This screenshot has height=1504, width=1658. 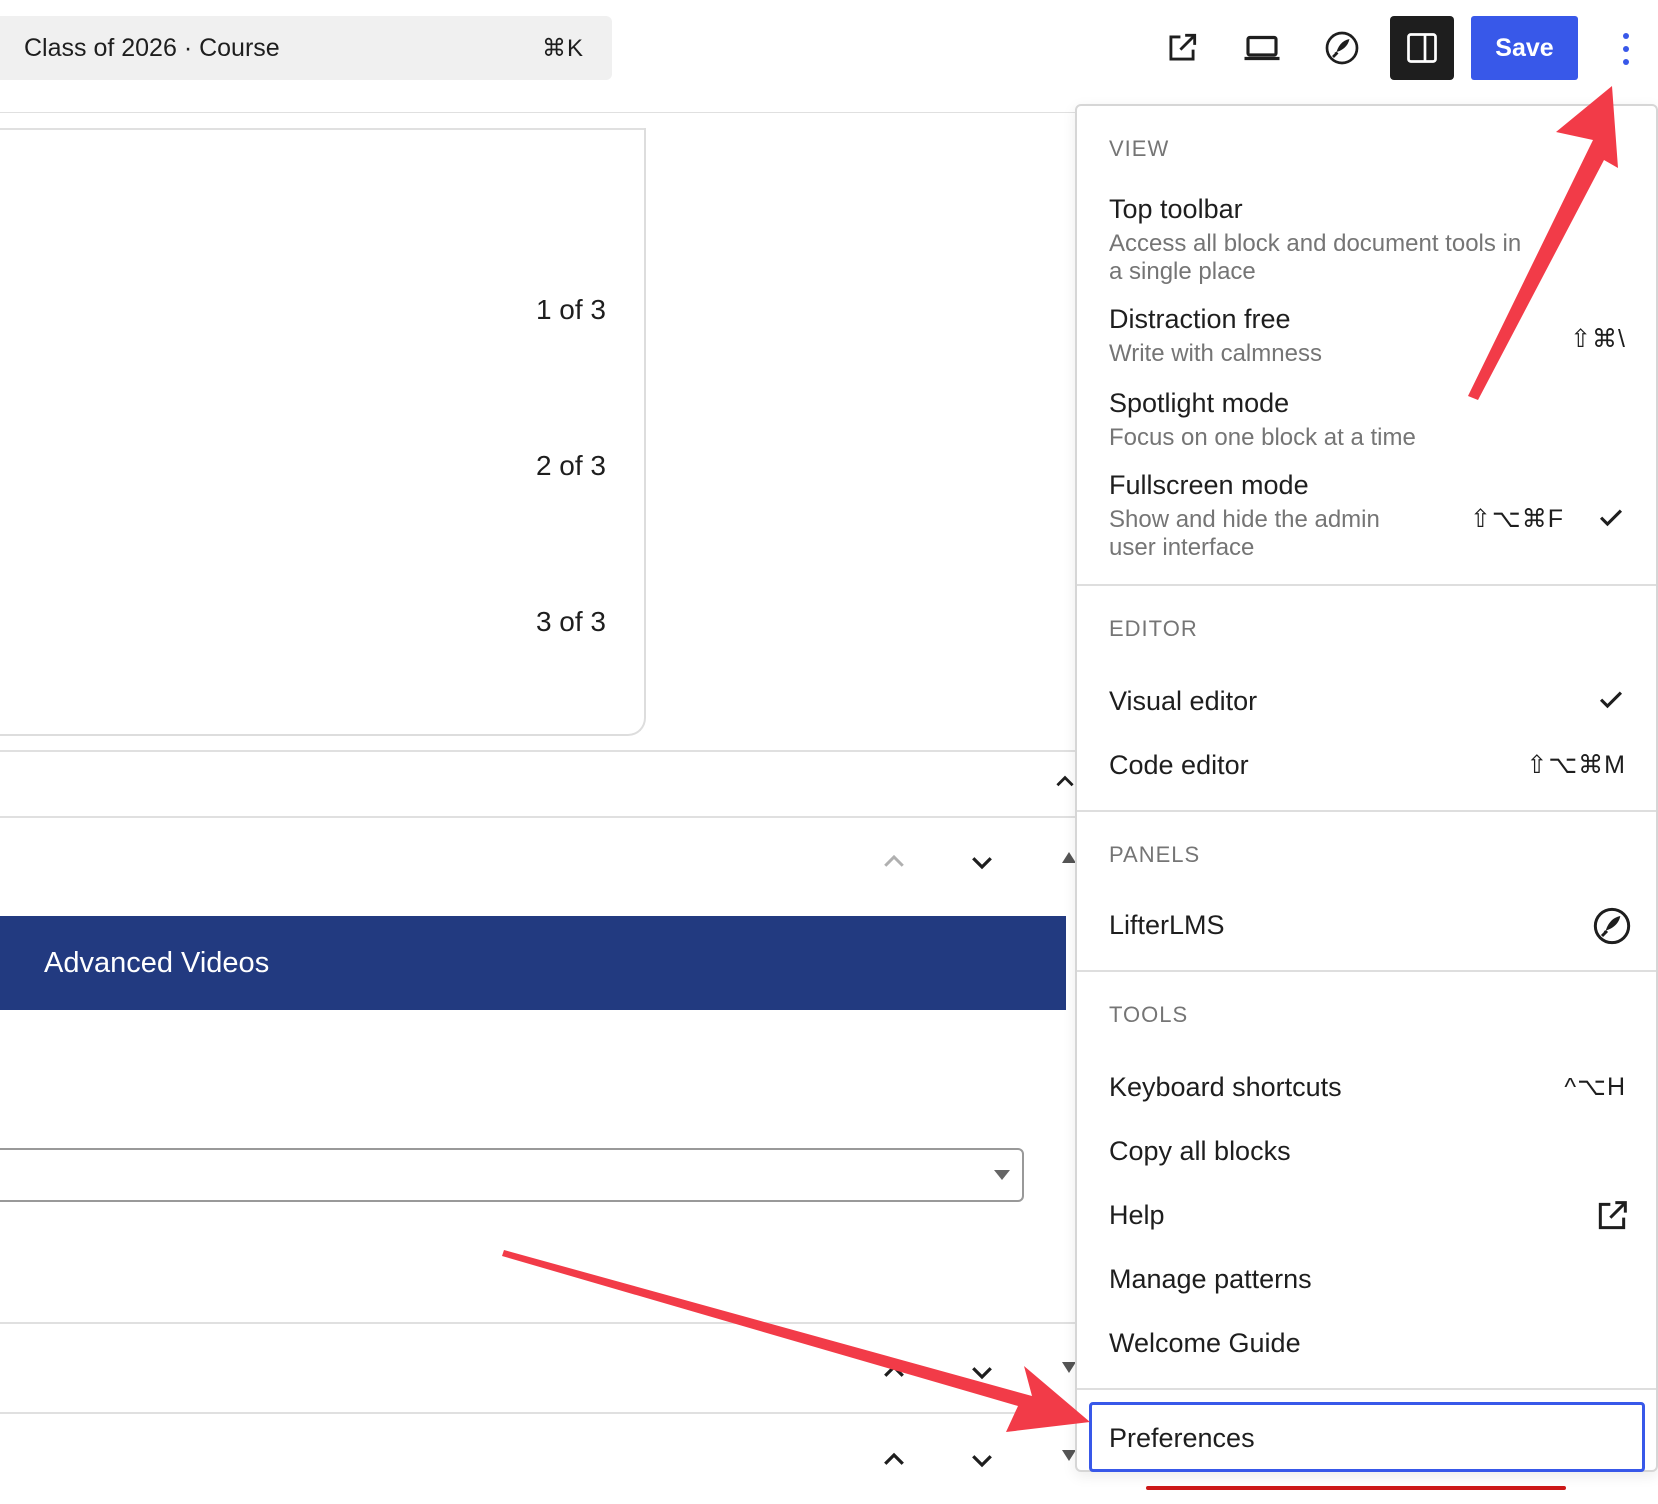 I want to click on menu-item-title: Top toolbar, so click(x=1176, y=209).